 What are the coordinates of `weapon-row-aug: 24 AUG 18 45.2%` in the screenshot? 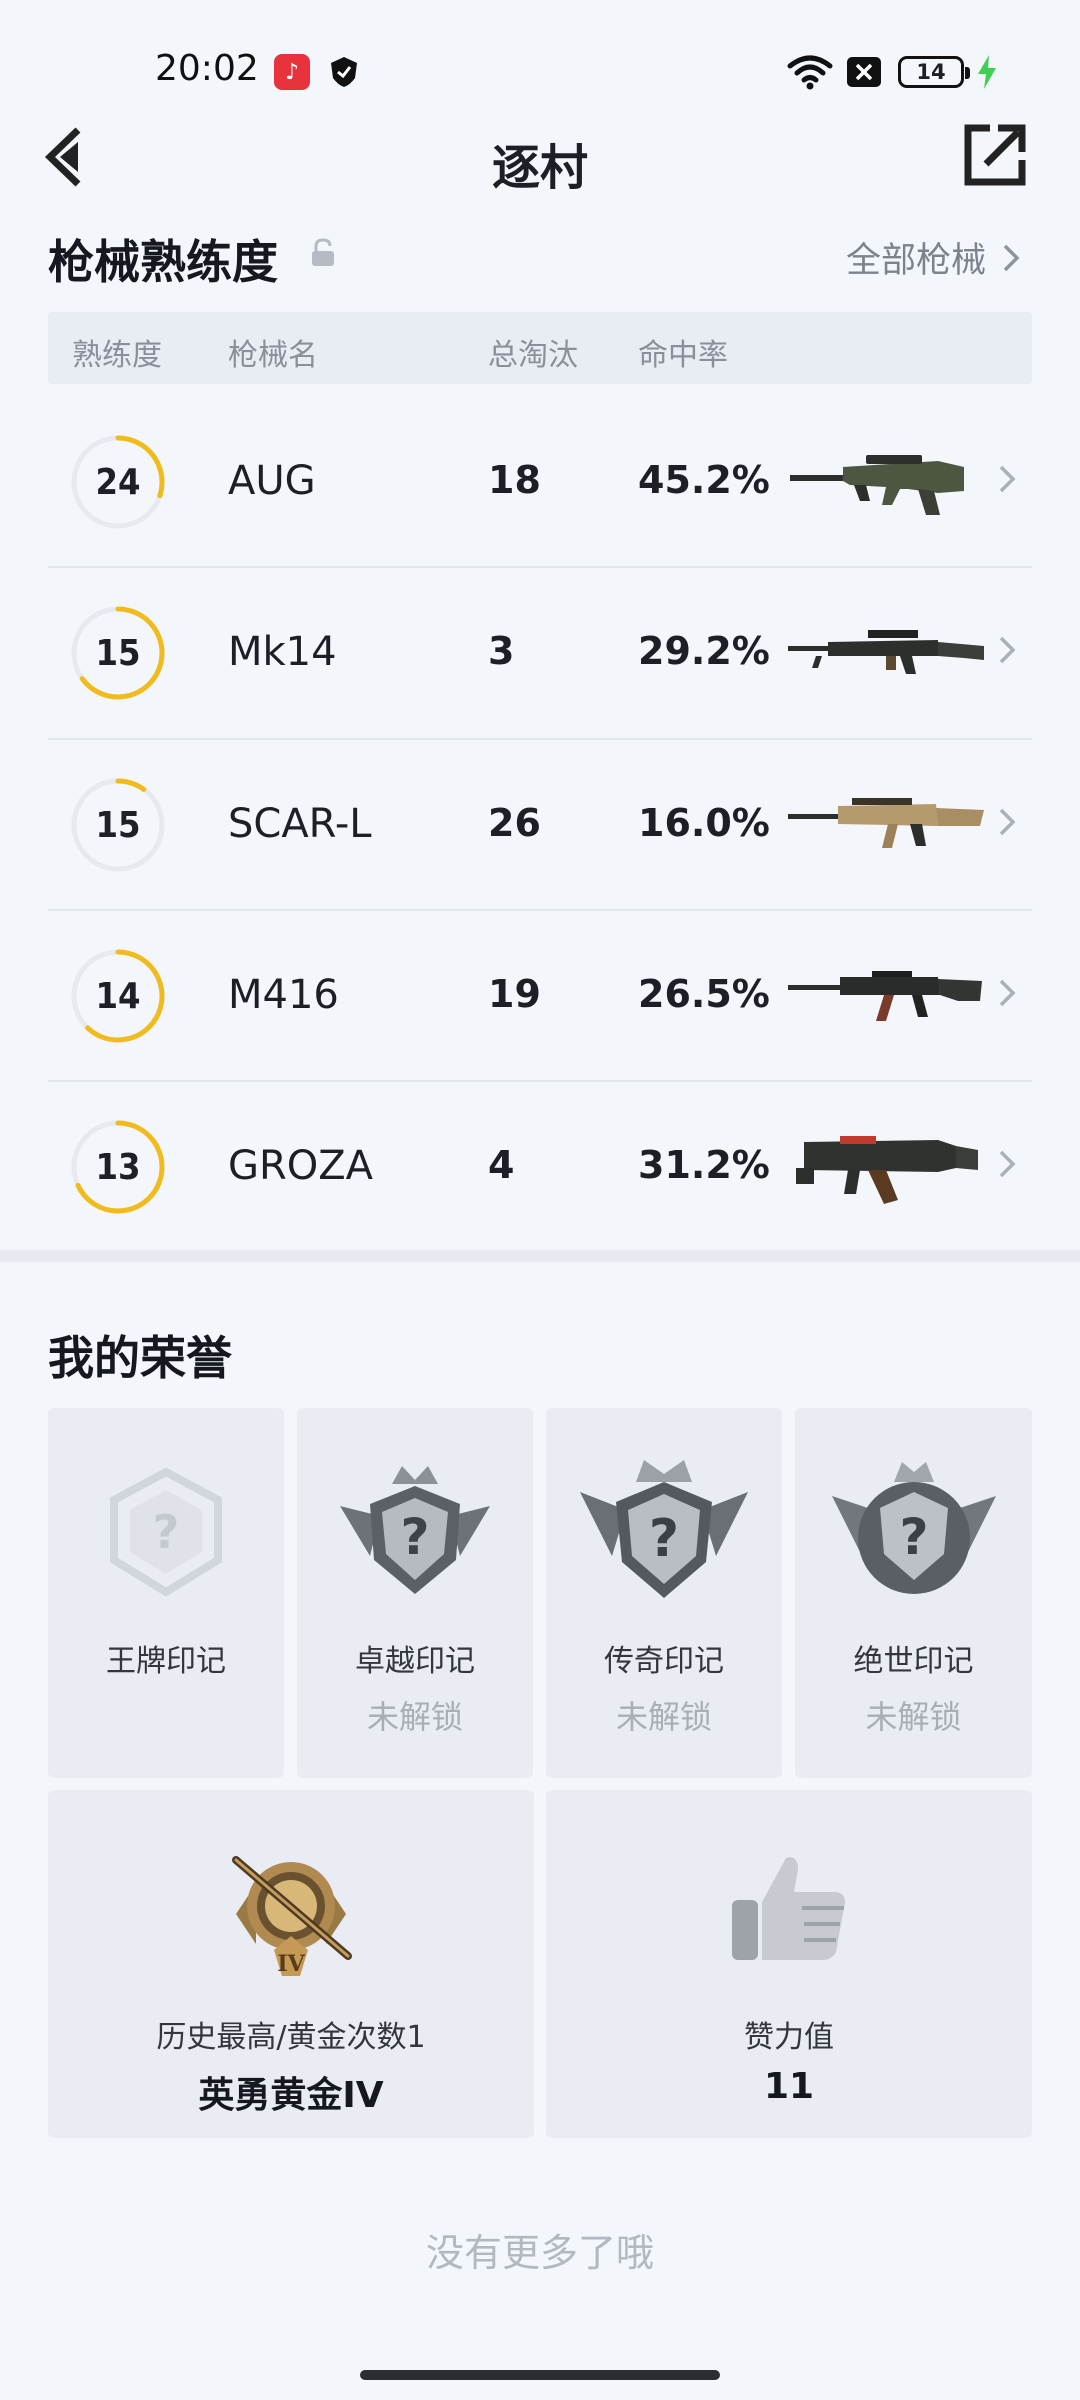 It's located at (540, 481).